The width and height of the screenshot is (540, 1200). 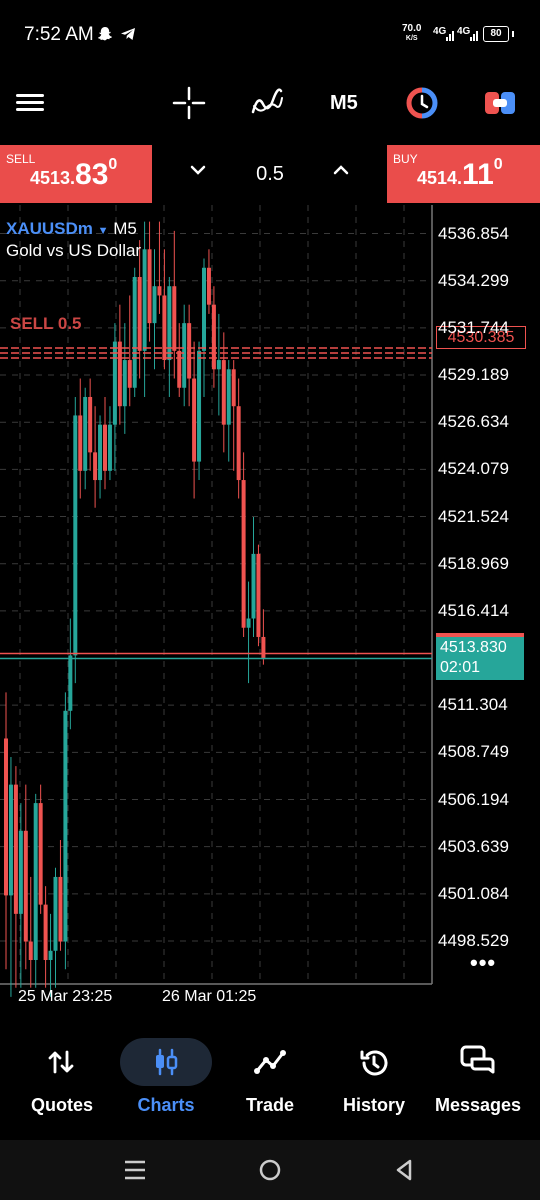 I want to click on battery-icon: 80, so click(x=496, y=34).